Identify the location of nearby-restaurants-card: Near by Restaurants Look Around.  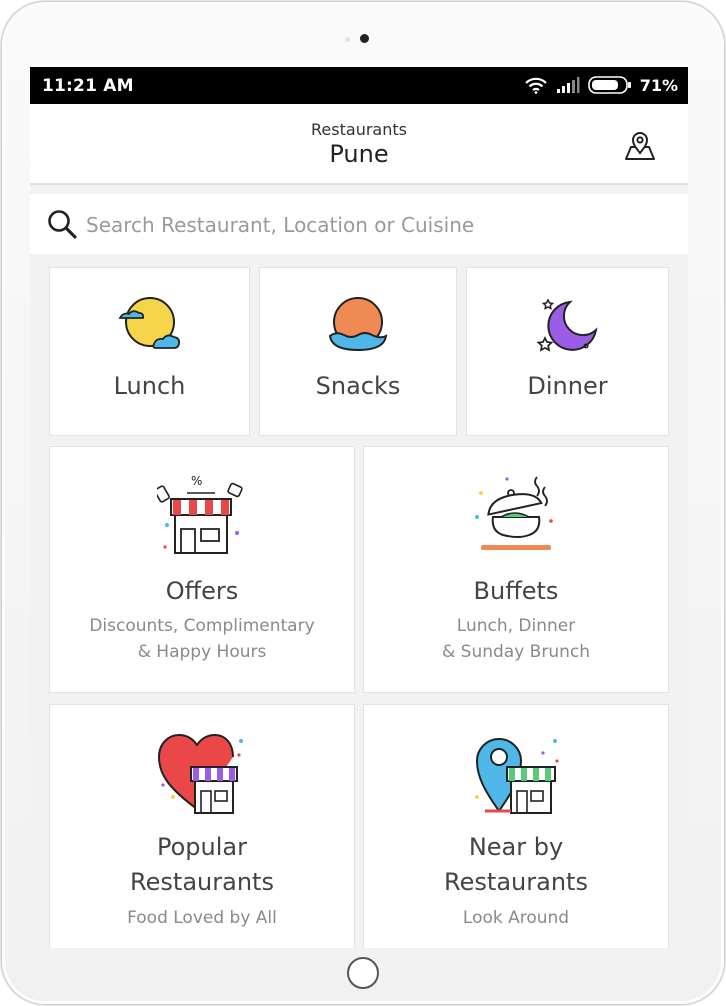
(516, 826).